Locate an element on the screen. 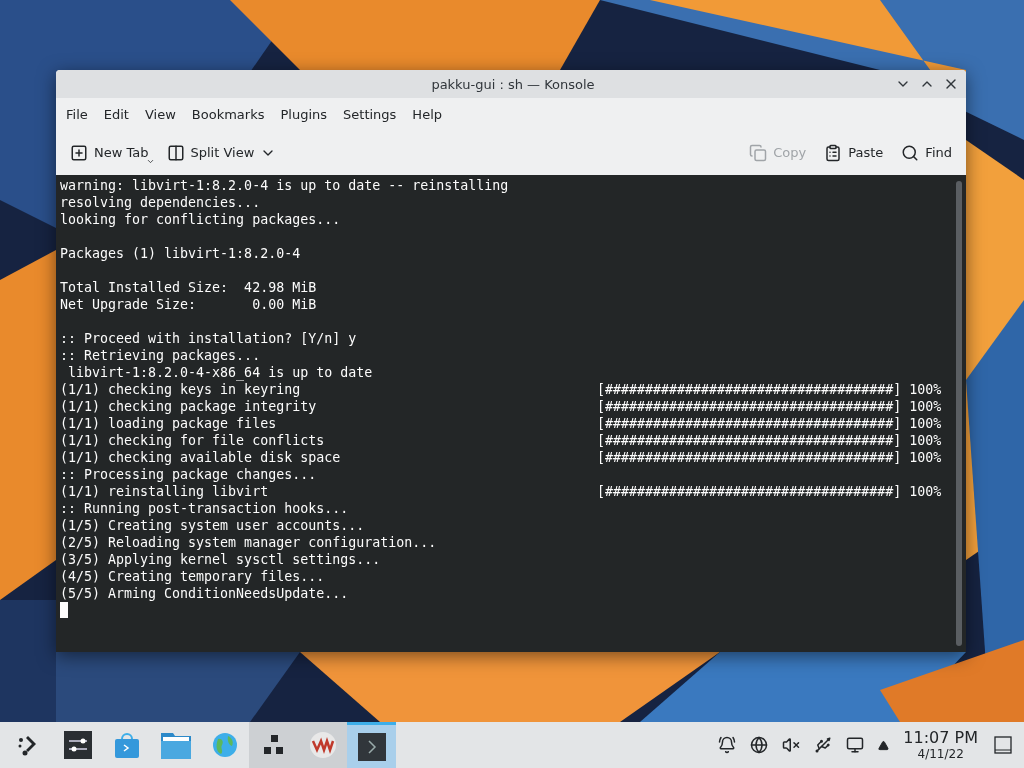 The image size is (1024, 768). clock-time: 11:07 PM is located at coordinates (940, 738).